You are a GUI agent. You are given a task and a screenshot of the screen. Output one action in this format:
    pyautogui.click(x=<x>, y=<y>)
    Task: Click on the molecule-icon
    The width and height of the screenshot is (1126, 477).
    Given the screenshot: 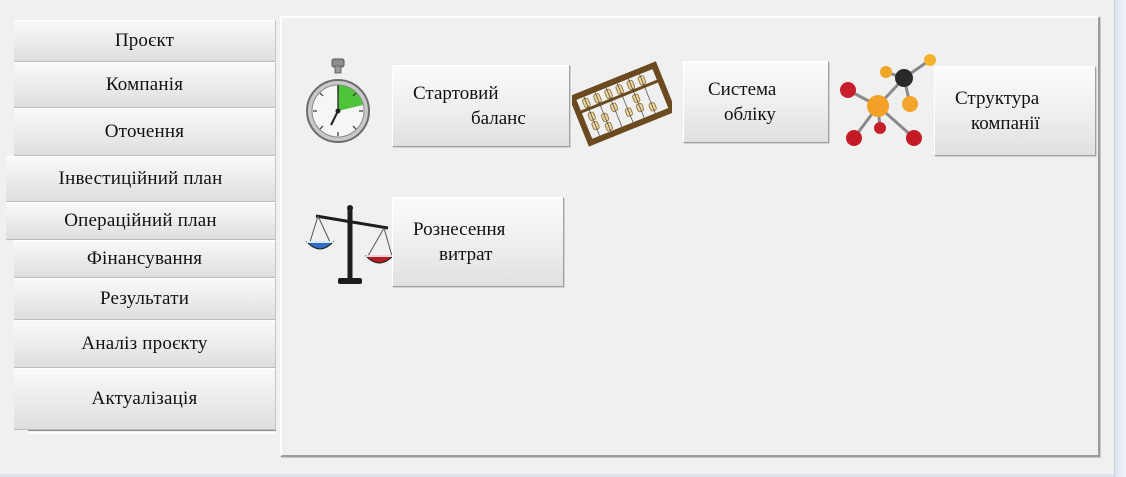 What is the action you would take?
    pyautogui.click(x=888, y=98)
    